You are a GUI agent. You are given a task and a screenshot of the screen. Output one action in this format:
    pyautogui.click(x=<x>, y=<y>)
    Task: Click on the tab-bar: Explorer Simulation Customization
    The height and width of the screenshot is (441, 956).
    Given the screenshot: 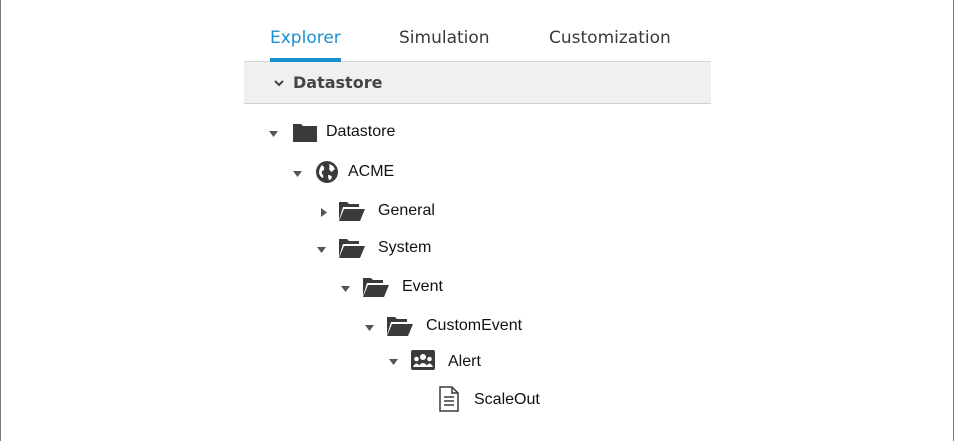 What is the action you would take?
    pyautogui.click(x=477, y=31)
    